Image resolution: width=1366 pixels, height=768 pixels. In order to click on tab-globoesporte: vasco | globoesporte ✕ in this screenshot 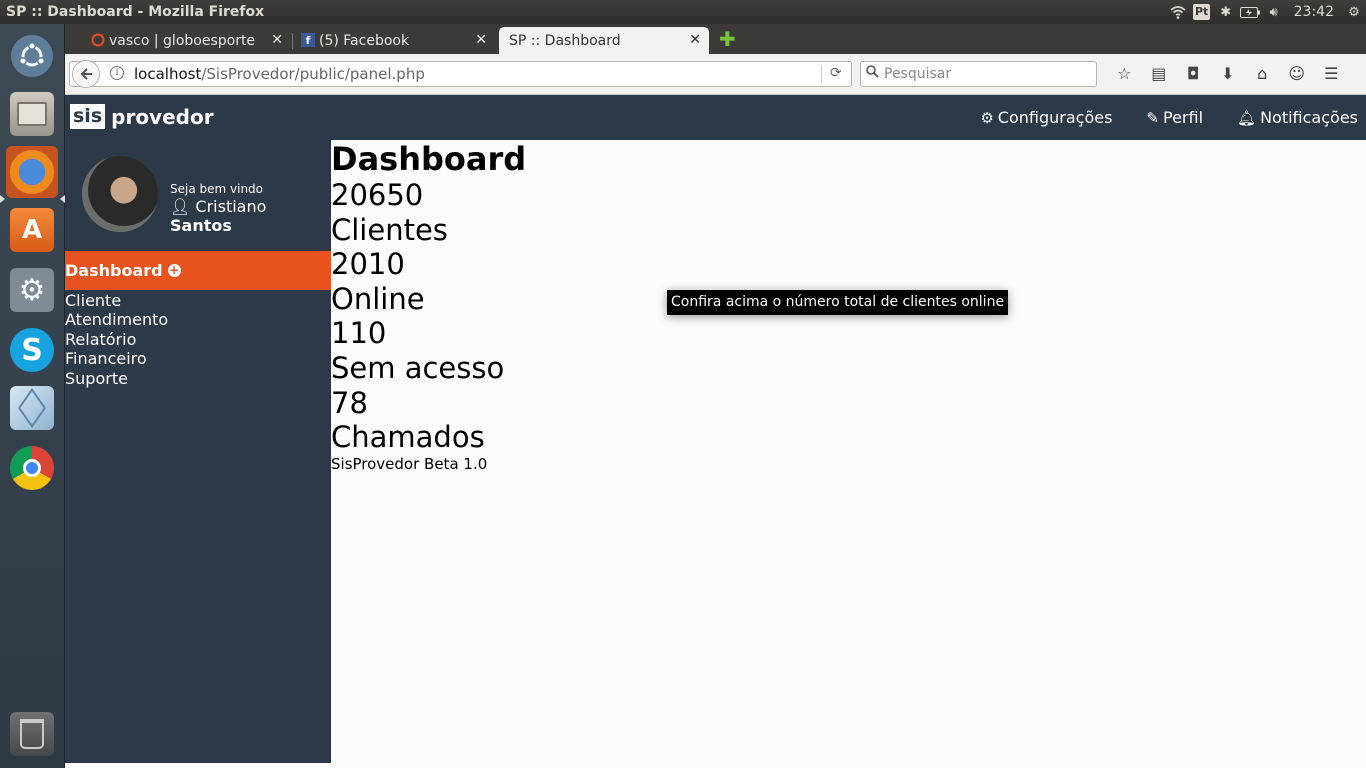, I will do `click(189, 40)`.